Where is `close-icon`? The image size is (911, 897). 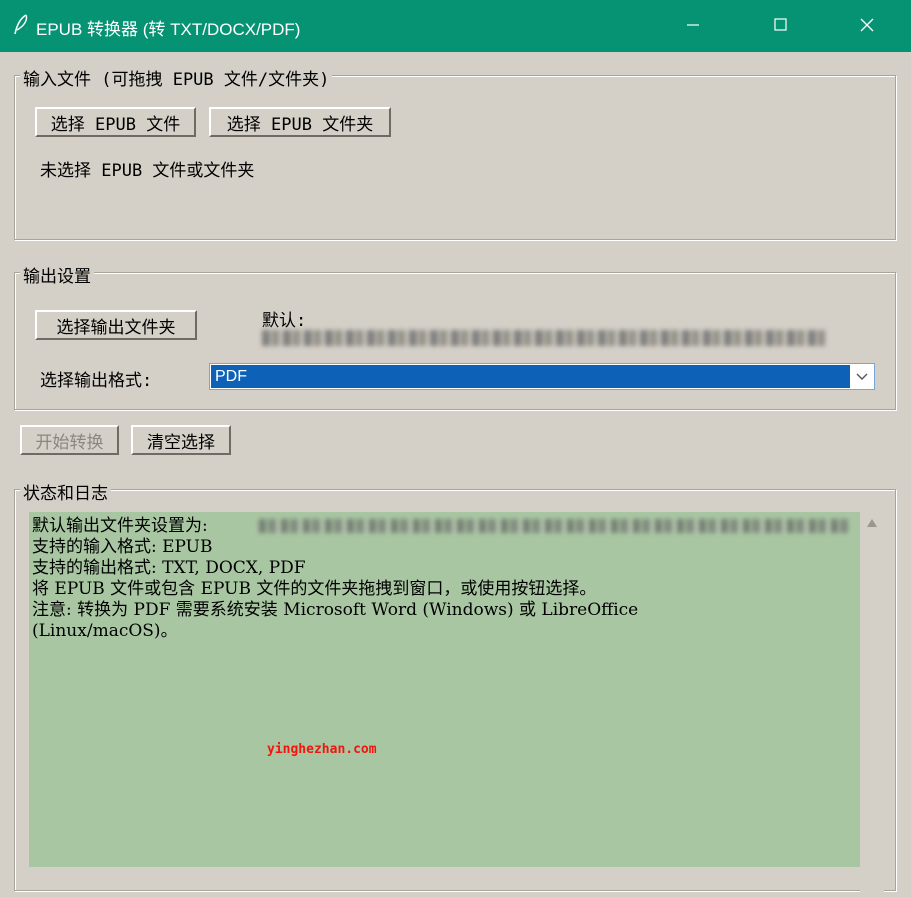 close-icon is located at coordinates (867, 25).